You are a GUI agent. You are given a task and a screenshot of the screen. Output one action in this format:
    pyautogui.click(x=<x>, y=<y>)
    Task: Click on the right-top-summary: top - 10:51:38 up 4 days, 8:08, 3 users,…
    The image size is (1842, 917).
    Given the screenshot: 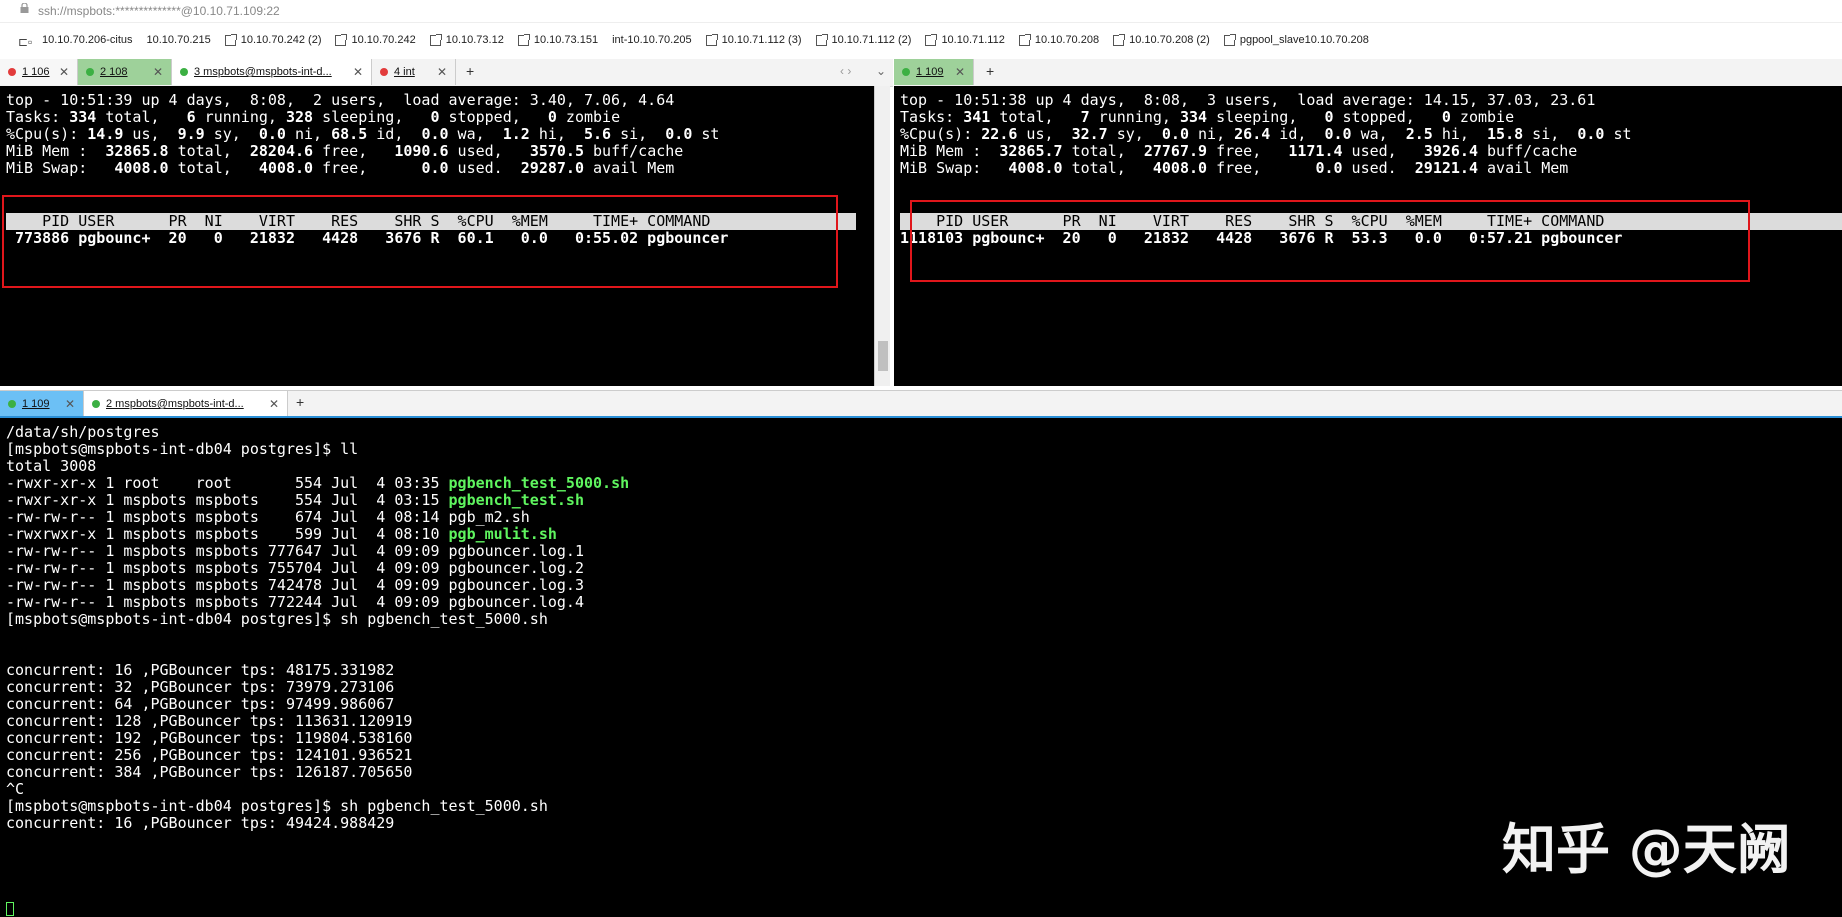 What is the action you would take?
    pyautogui.click(x=1266, y=134)
    